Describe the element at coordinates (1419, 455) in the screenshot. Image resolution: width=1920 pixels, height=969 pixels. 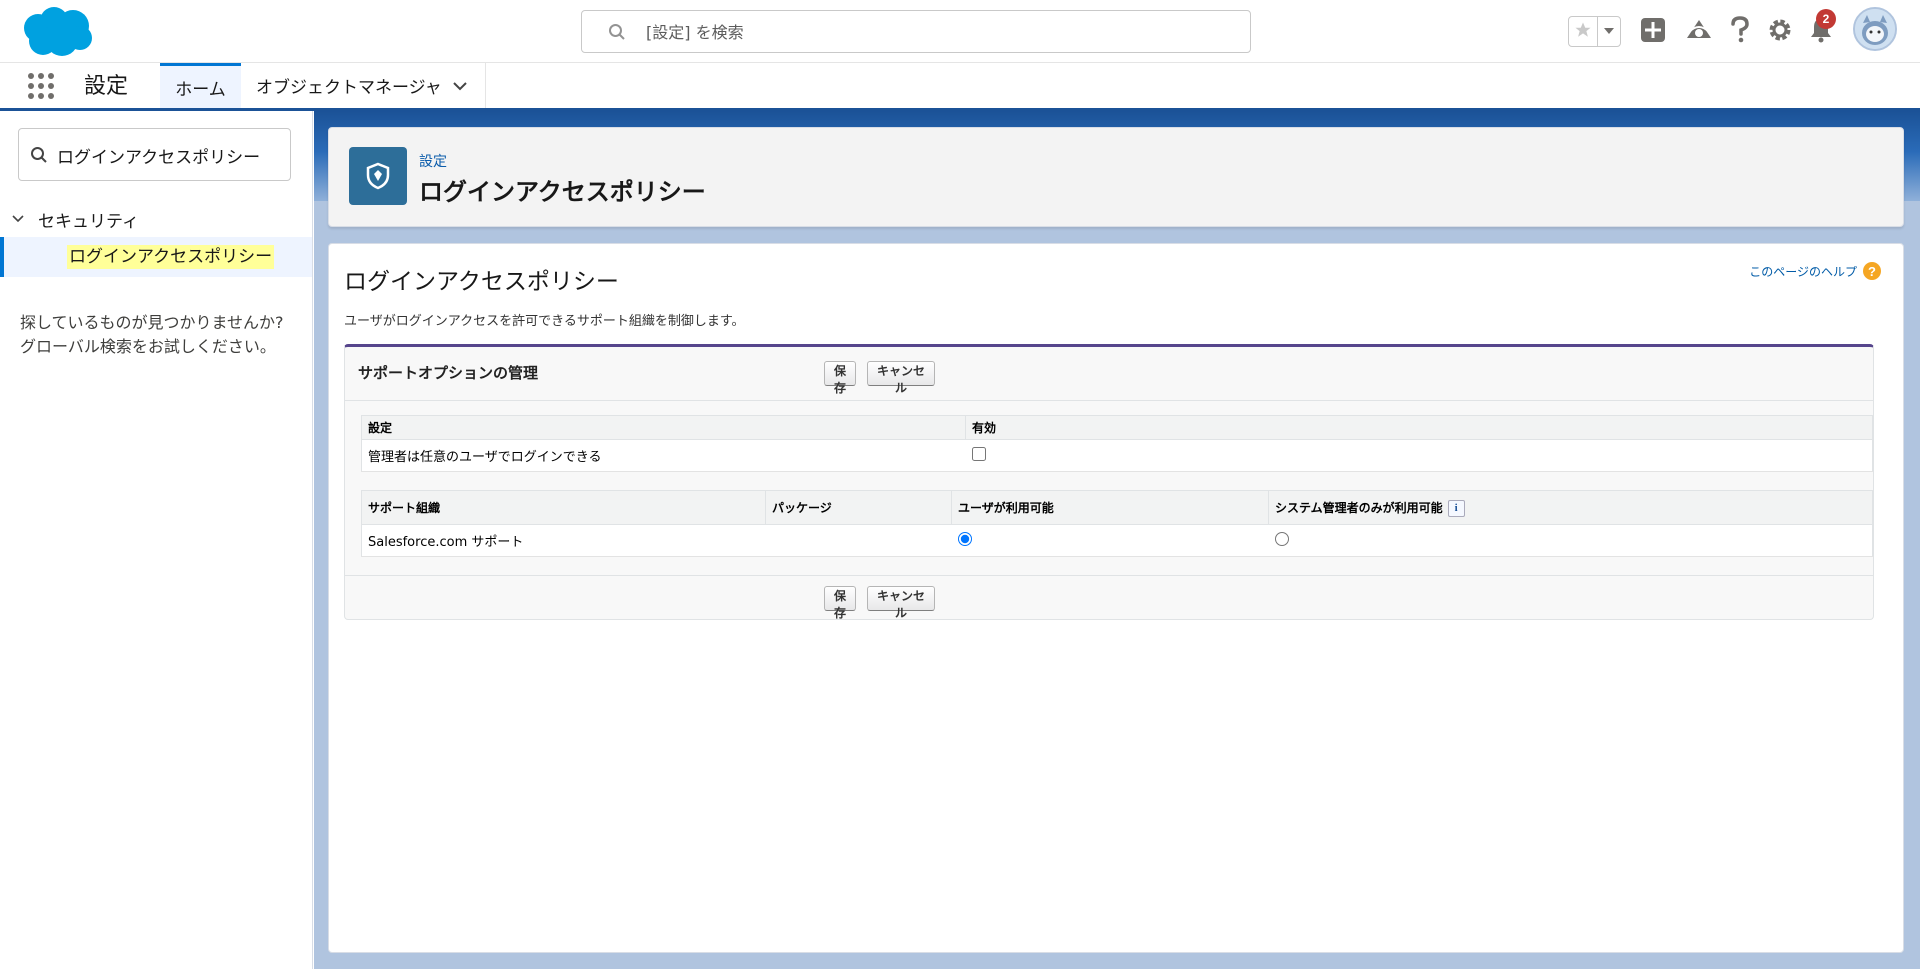
I see `setting-enabled-cell` at that location.